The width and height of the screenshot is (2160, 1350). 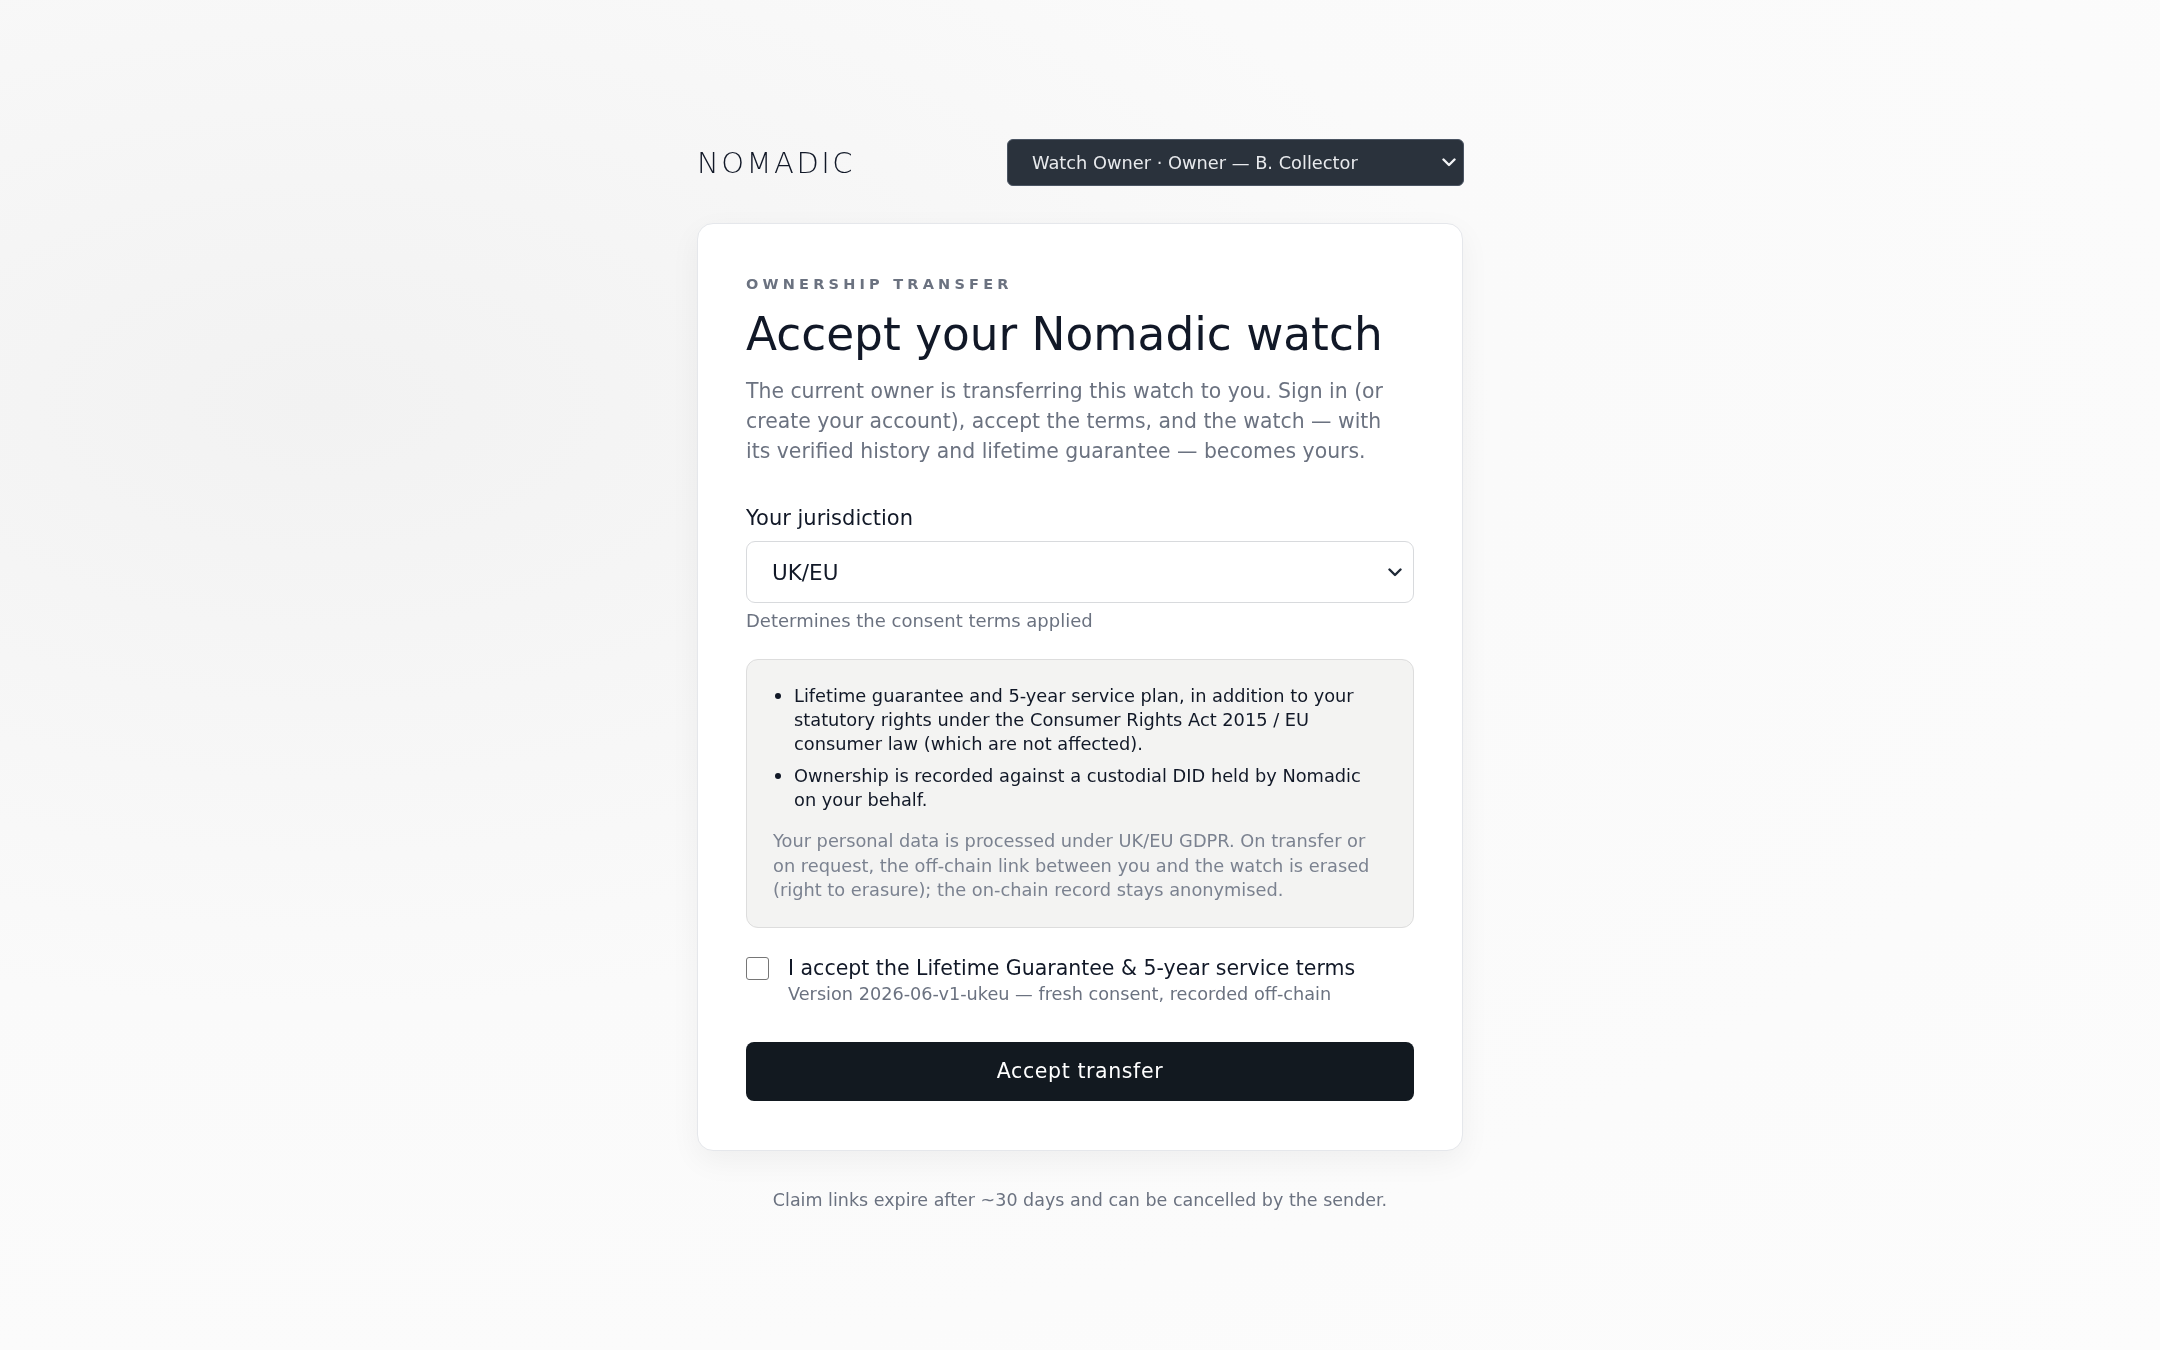 I want to click on field-hint: Determines the consent terms applied, so click(x=919, y=621).